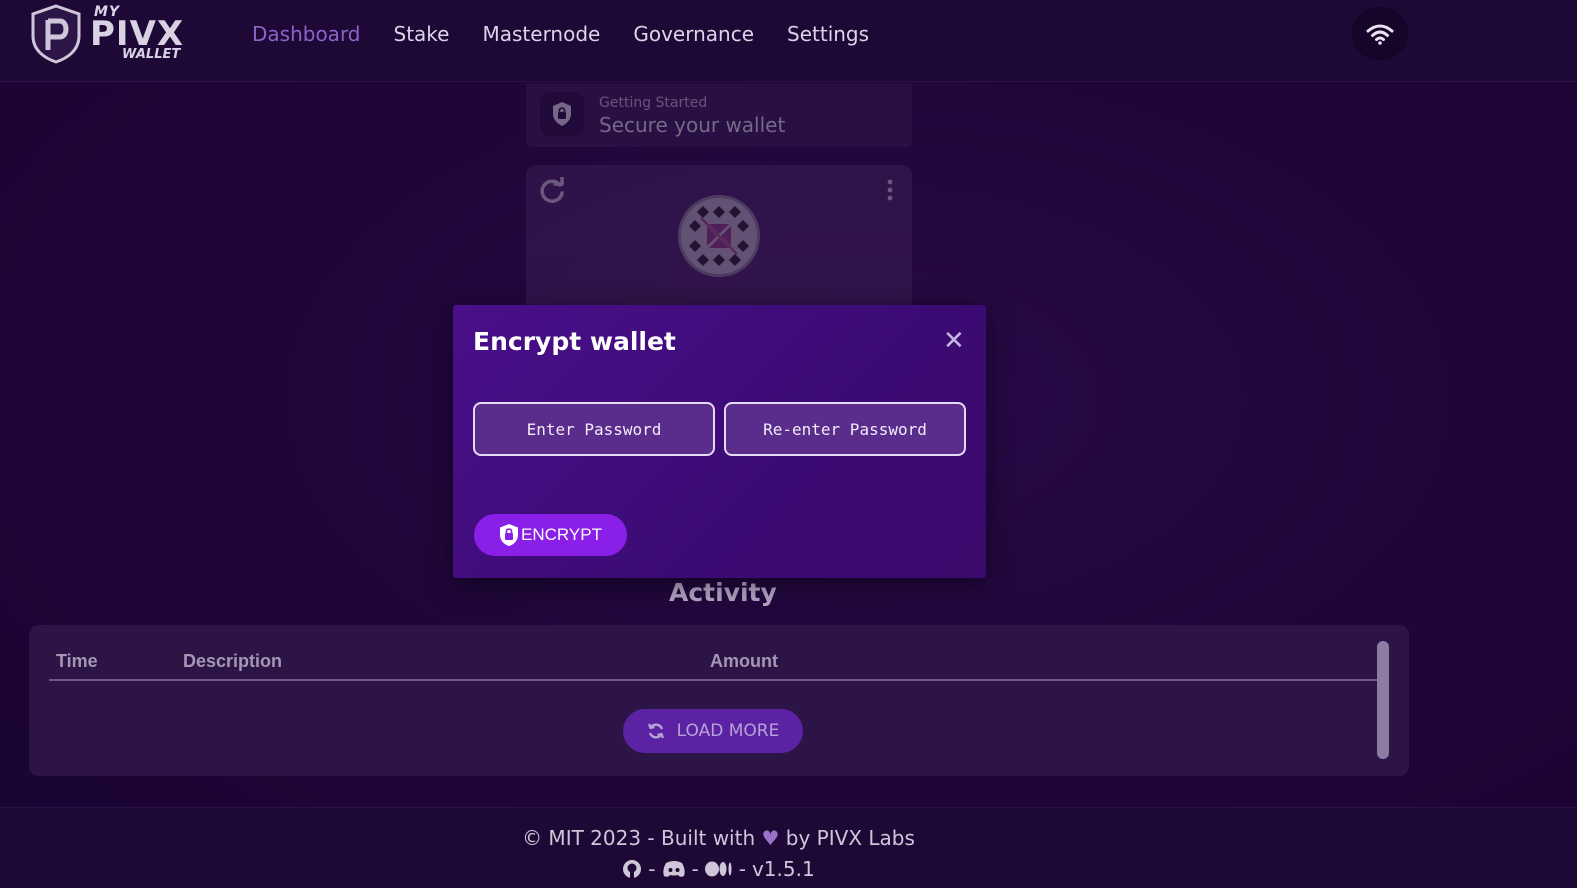 The width and height of the screenshot is (1577, 888). I want to click on encrypt-button: ENCRYPT, so click(550, 535).